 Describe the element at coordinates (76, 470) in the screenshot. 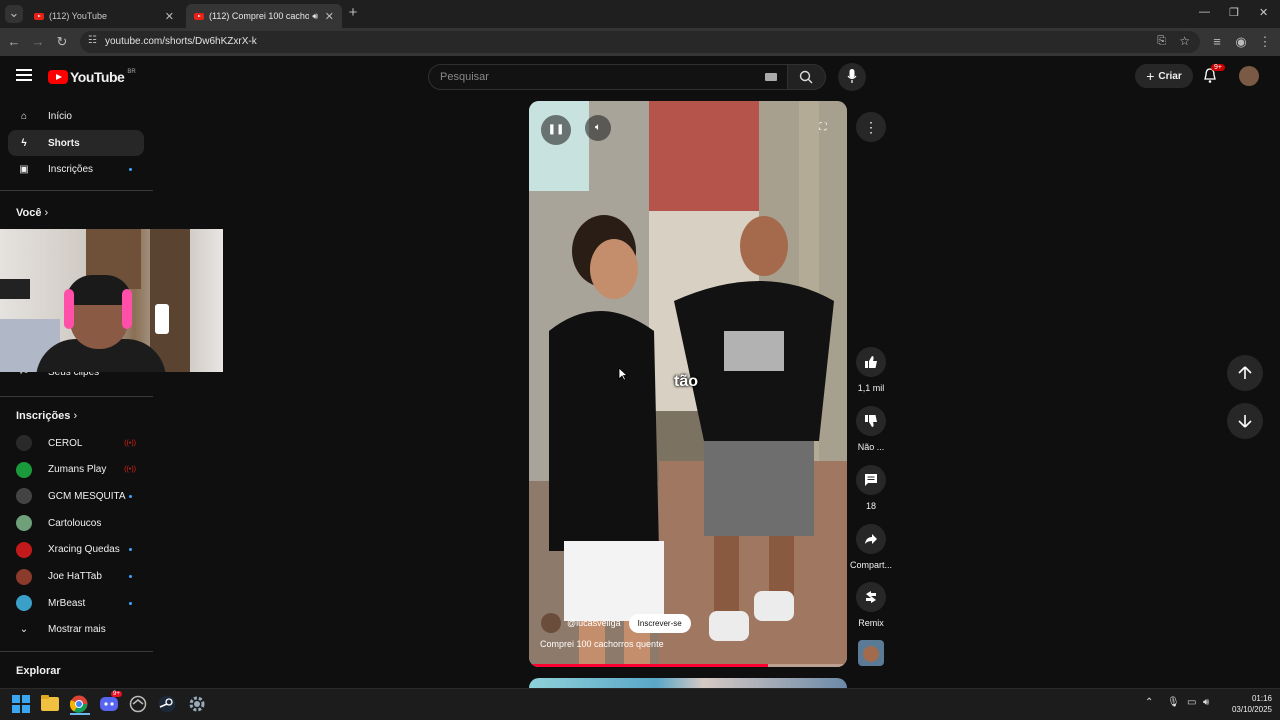

I see `subscription-item: Zumans Play ((•))` at that location.